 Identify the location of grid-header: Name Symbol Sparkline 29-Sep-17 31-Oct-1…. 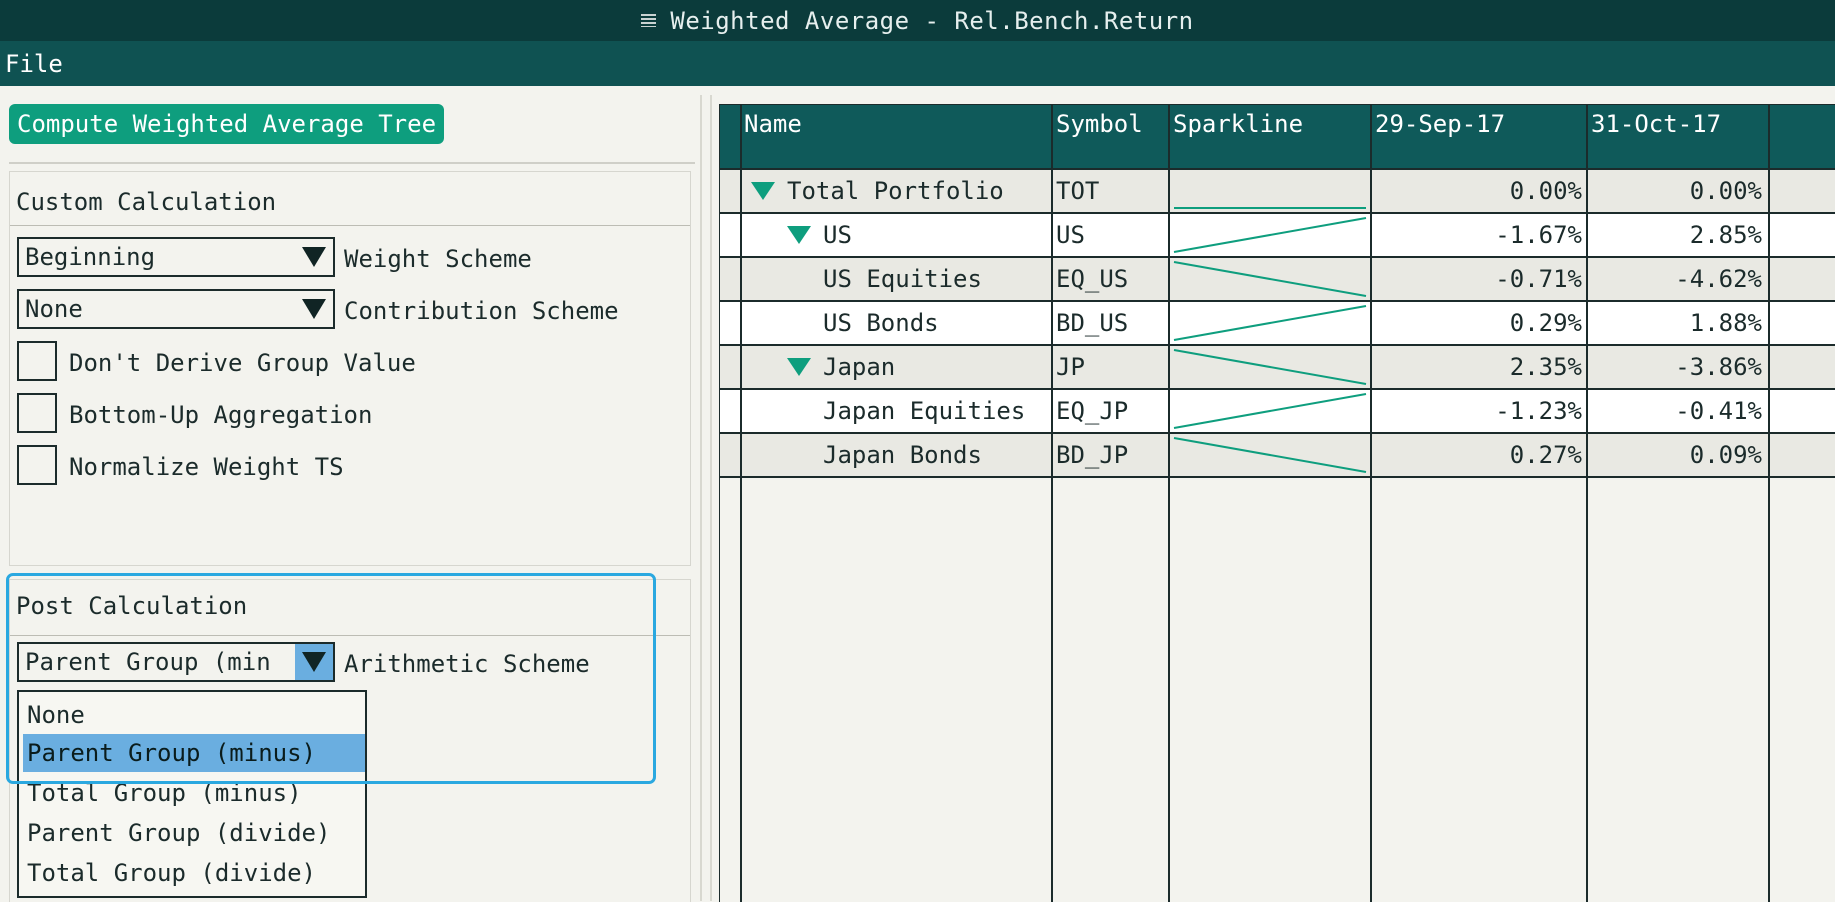
(1277, 137).